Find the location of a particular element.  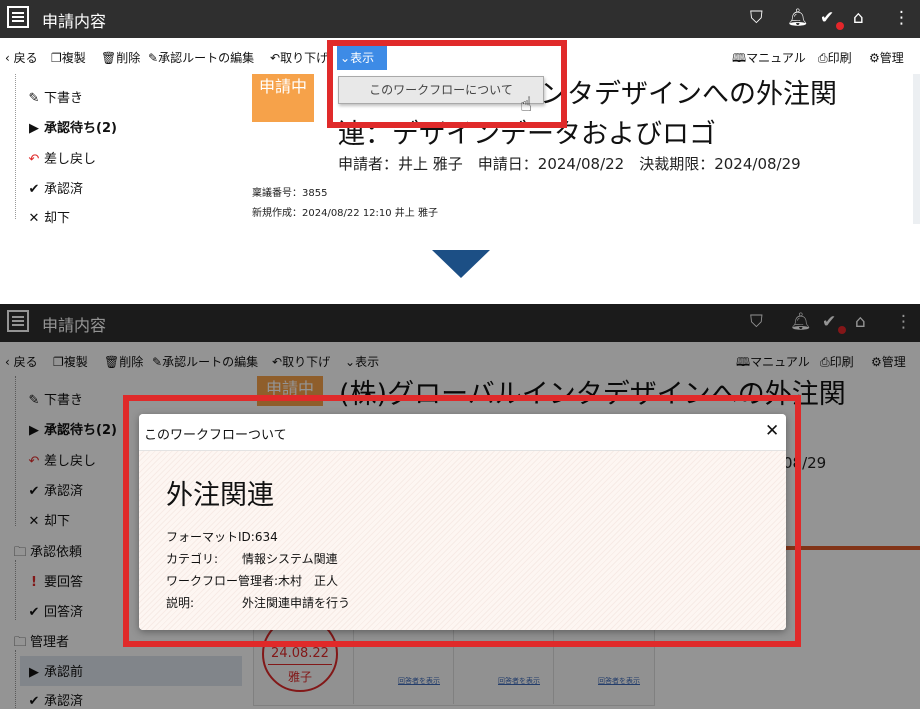

sidebar-item-draft: ✎ 下書き is located at coordinates (54, 96).